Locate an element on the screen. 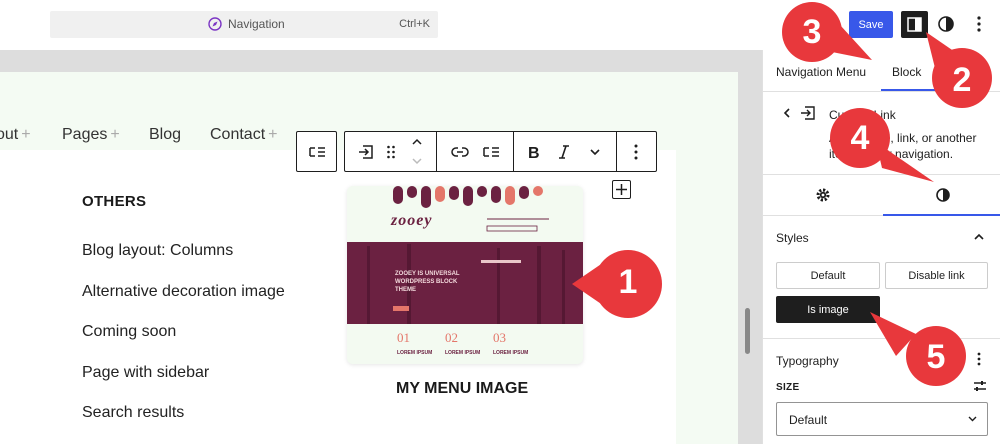 Image resolution: width=1000 pixels, height=444 pixels. active-tab-indicator is located at coordinates (941, 215).